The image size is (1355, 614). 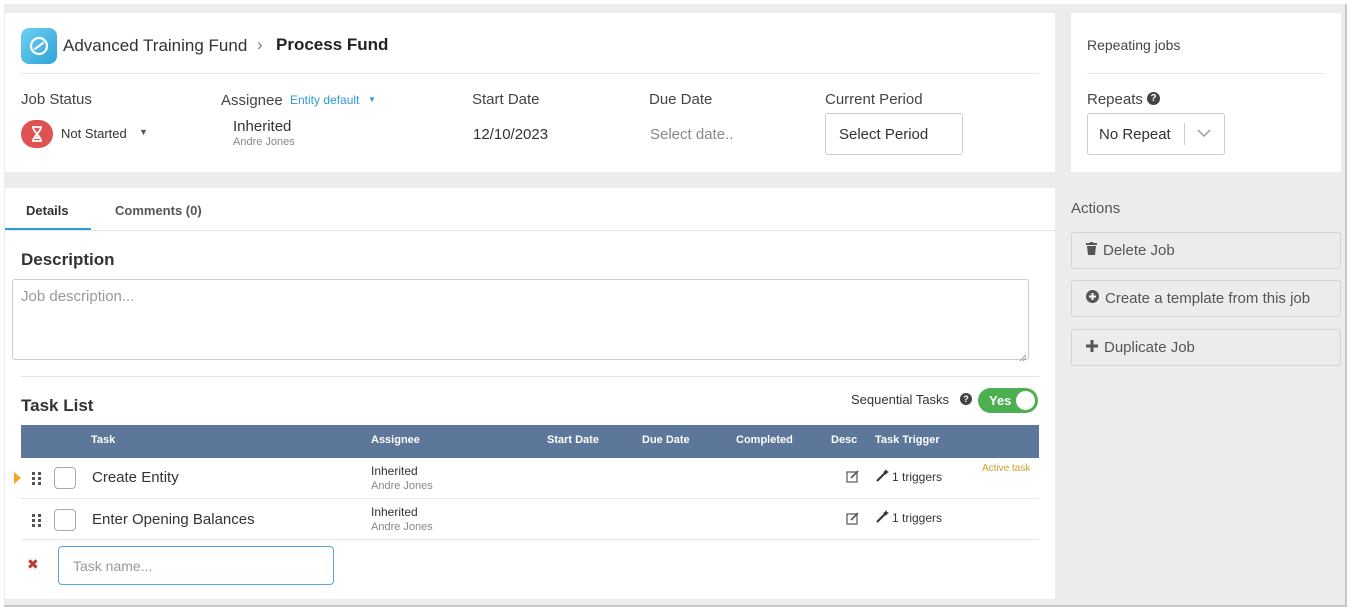 I want to click on toggle-knob, so click(x=1025, y=400).